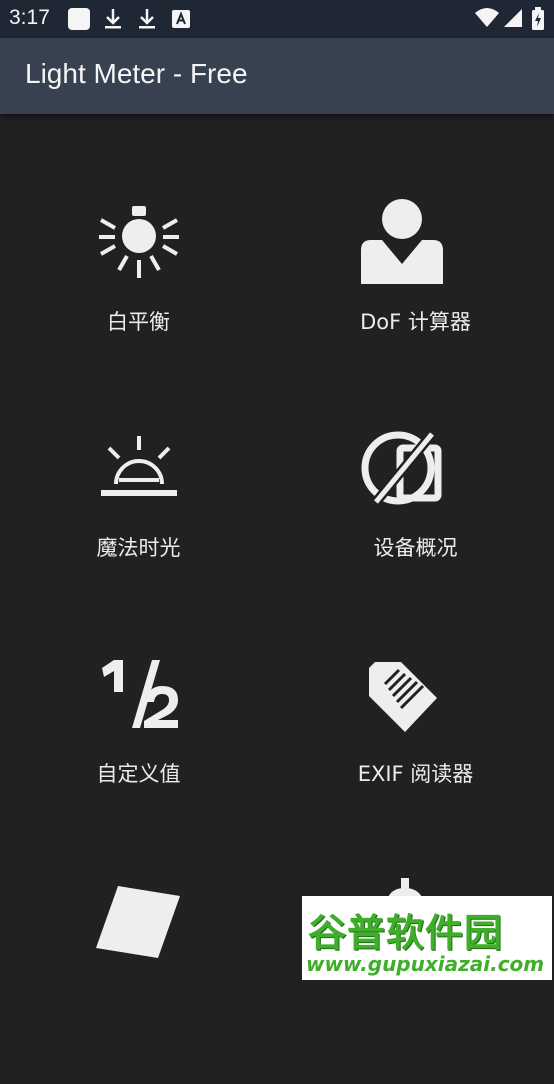 The image size is (554, 1084). I want to click on white-balance-label: 白平衡, so click(138, 322).